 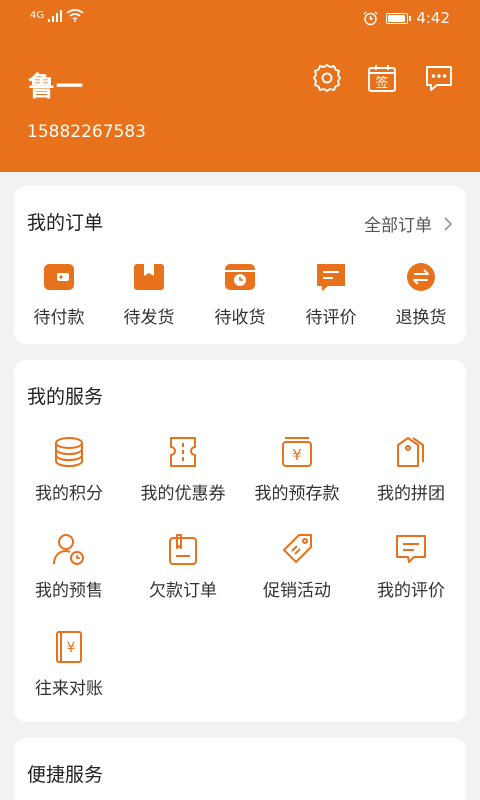 I want to click on service-label: 促销活动, so click(x=297, y=591).